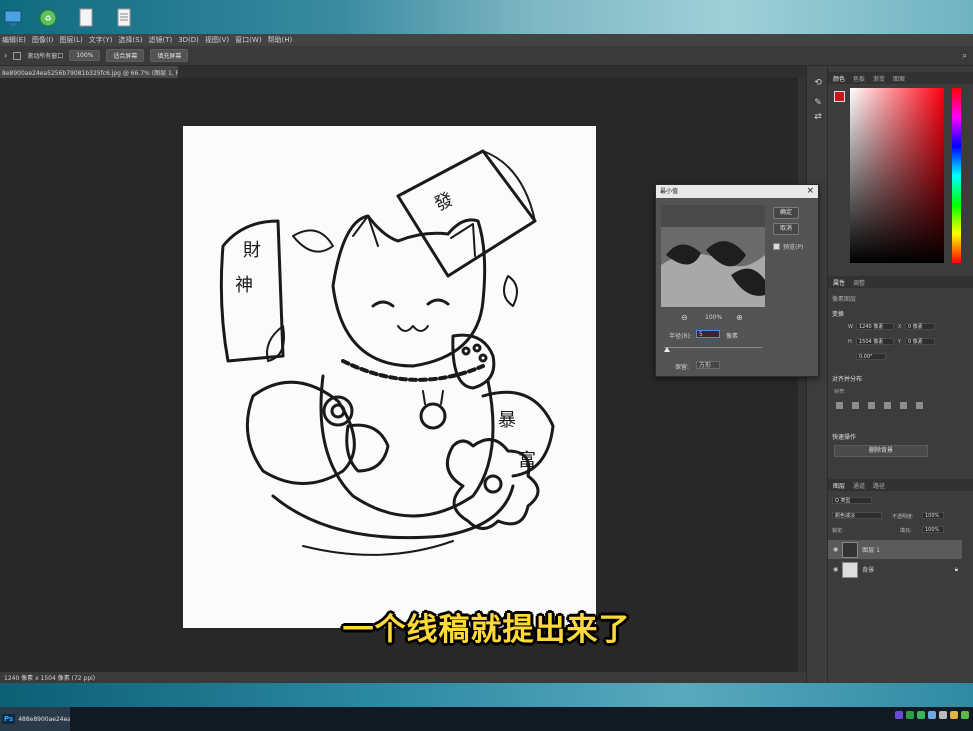 Image resolution: width=973 pixels, height=731 pixels. I want to click on tab-gradients: 渐变, so click(879, 78).